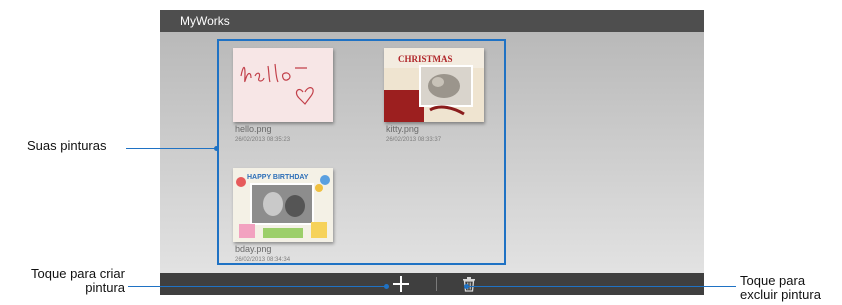 The width and height of the screenshot is (842, 305). Describe the element at coordinates (773, 280) in the screenshot. I see `callout-delete-line1: Toque para` at that location.